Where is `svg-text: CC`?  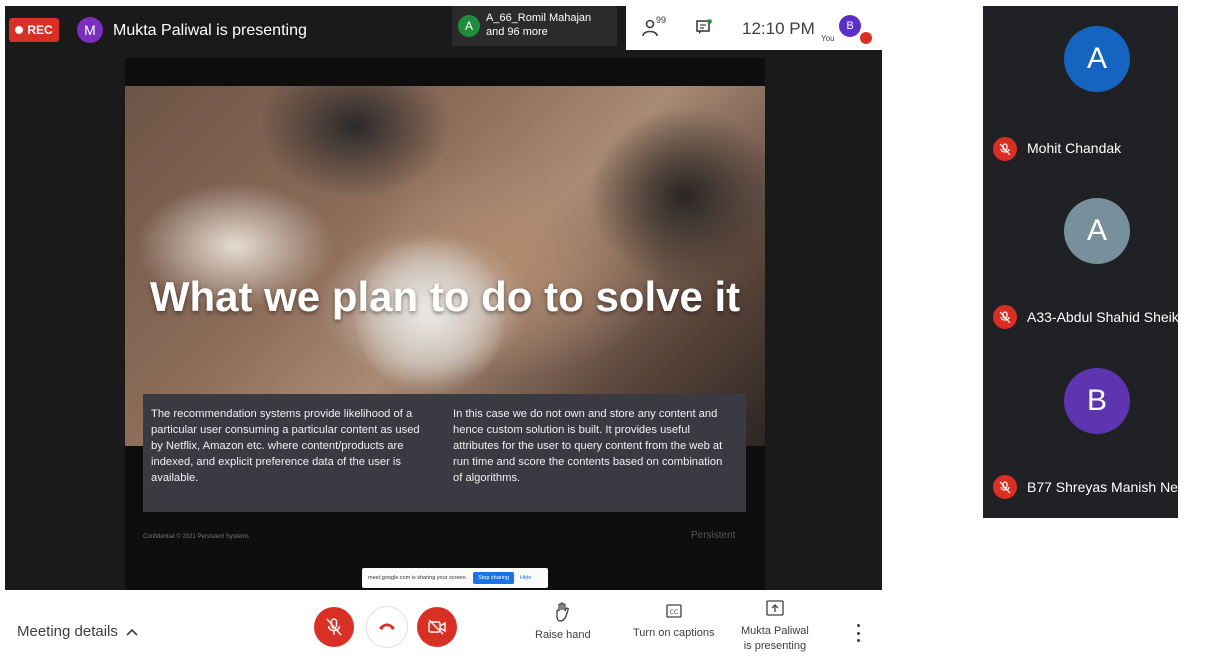 svg-text: CC is located at coordinates (674, 612).